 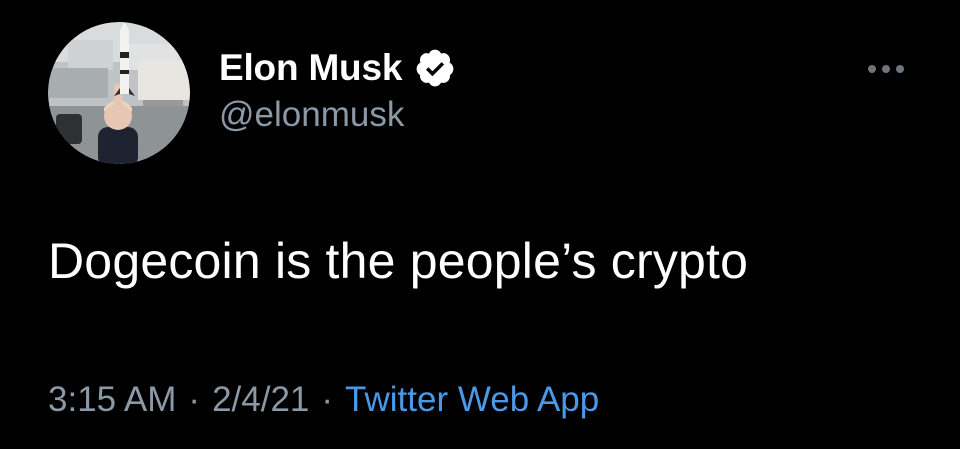 What do you see at coordinates (398, 261) in the screenshot?
I see `tweet-text: Dogecoin is the people’s crypto` at bounding box center [398, 261].